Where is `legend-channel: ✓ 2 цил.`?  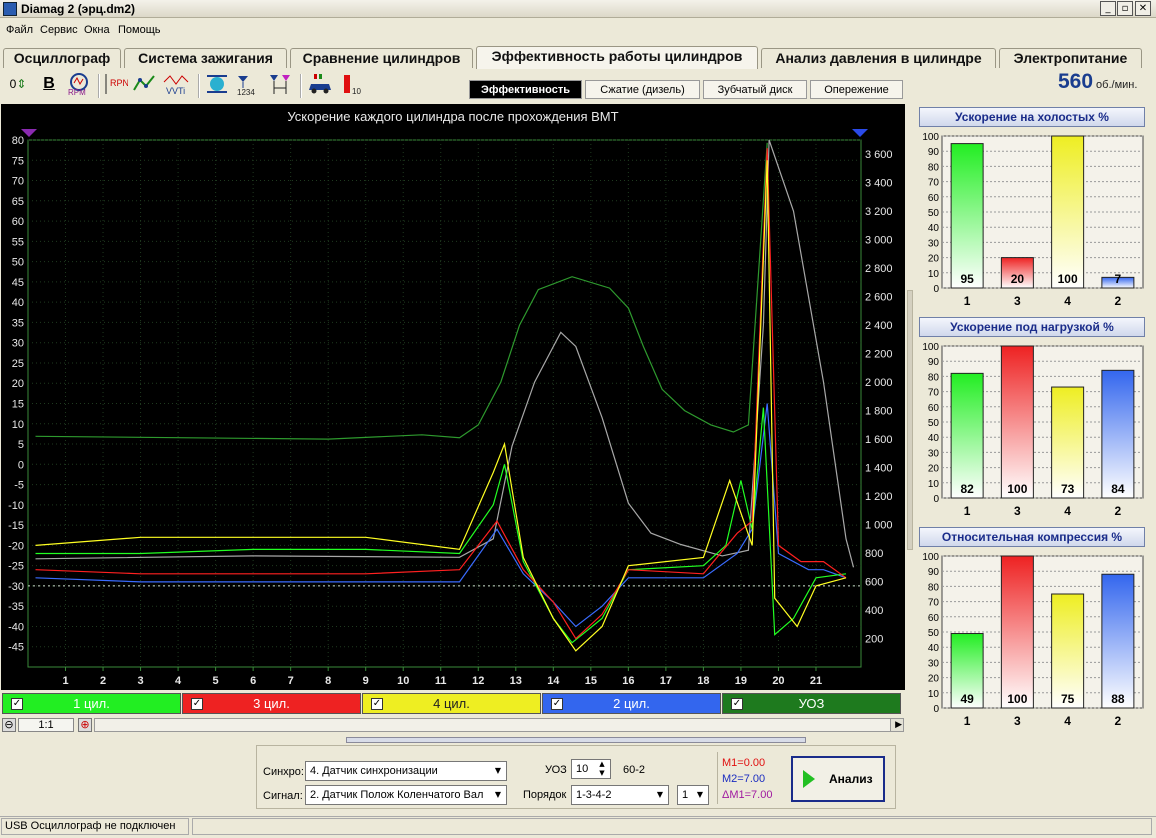
legend-channel: ✓ 2 цил. is located at coordinates (631, 703).